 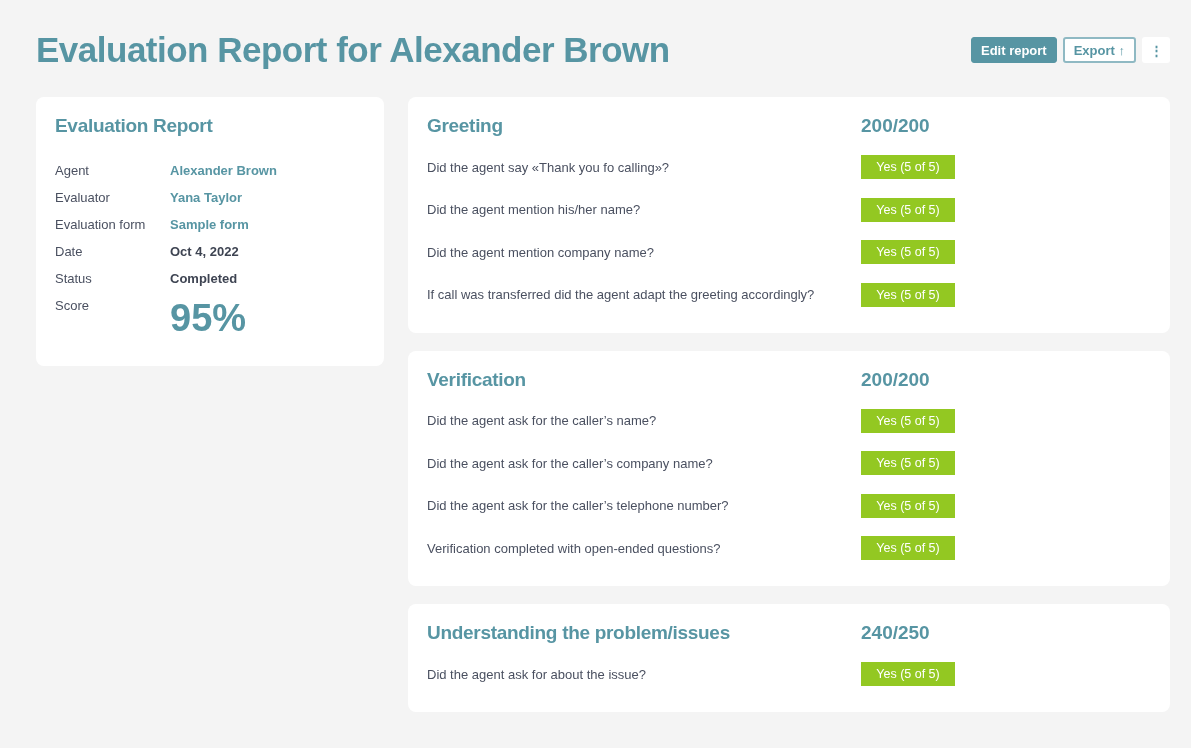 I want to click on section-title: Understanding the problem/issues, so click(x=579, y=633).